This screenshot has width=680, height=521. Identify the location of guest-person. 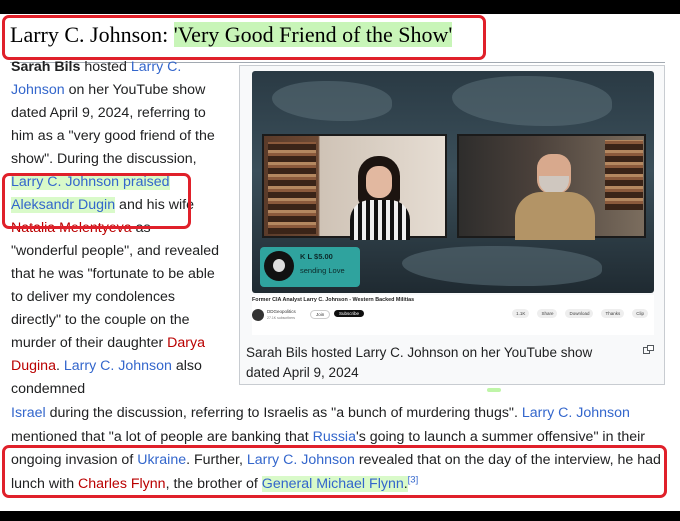
(555, 197).